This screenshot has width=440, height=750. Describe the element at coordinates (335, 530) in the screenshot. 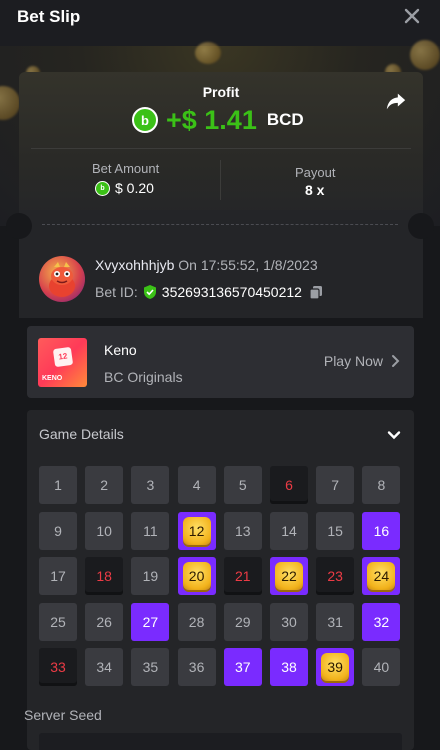

I see `keno-cell-15: 15` at that location.